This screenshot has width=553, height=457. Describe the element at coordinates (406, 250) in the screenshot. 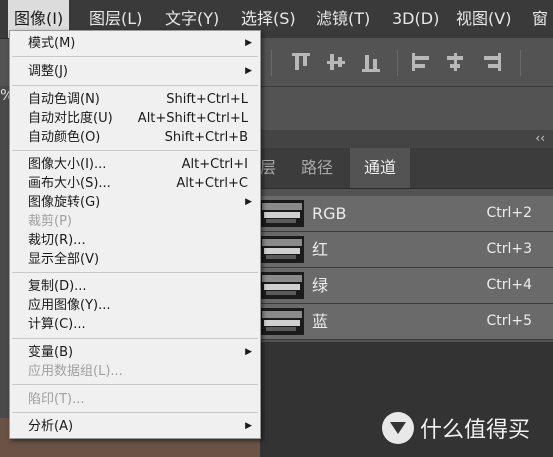

I see `channel-row-red: 红 Ctrl+3` at that location.